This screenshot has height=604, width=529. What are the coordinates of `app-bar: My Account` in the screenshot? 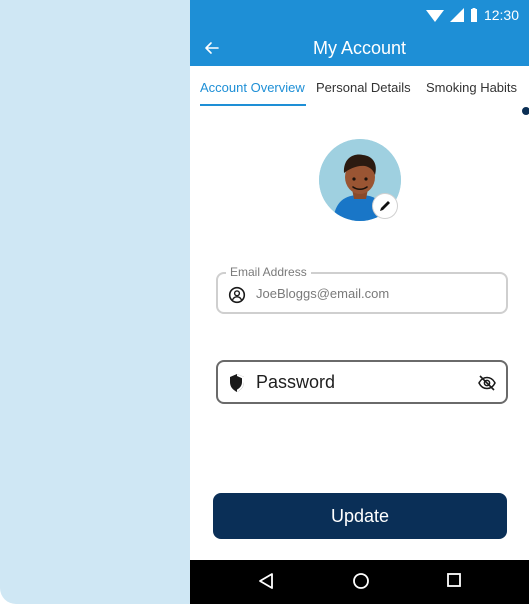 It's located at (359, 48).